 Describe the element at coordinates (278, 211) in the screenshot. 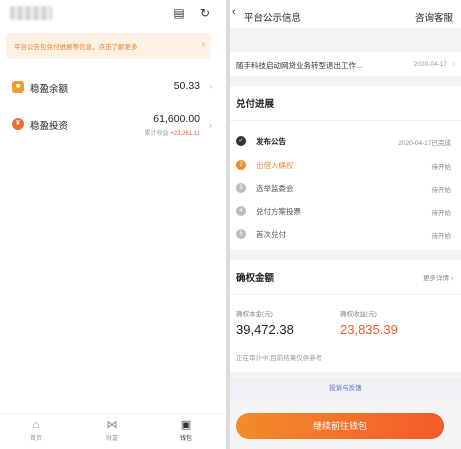

I see `step-label: 兑付方案投票` at that location.